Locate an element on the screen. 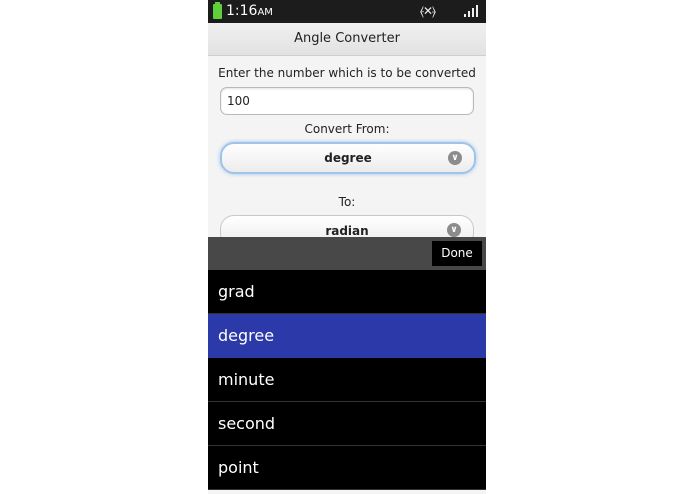 The image size is (695, 494). app-title: Angle Converter is located at coordinates (347, 39).